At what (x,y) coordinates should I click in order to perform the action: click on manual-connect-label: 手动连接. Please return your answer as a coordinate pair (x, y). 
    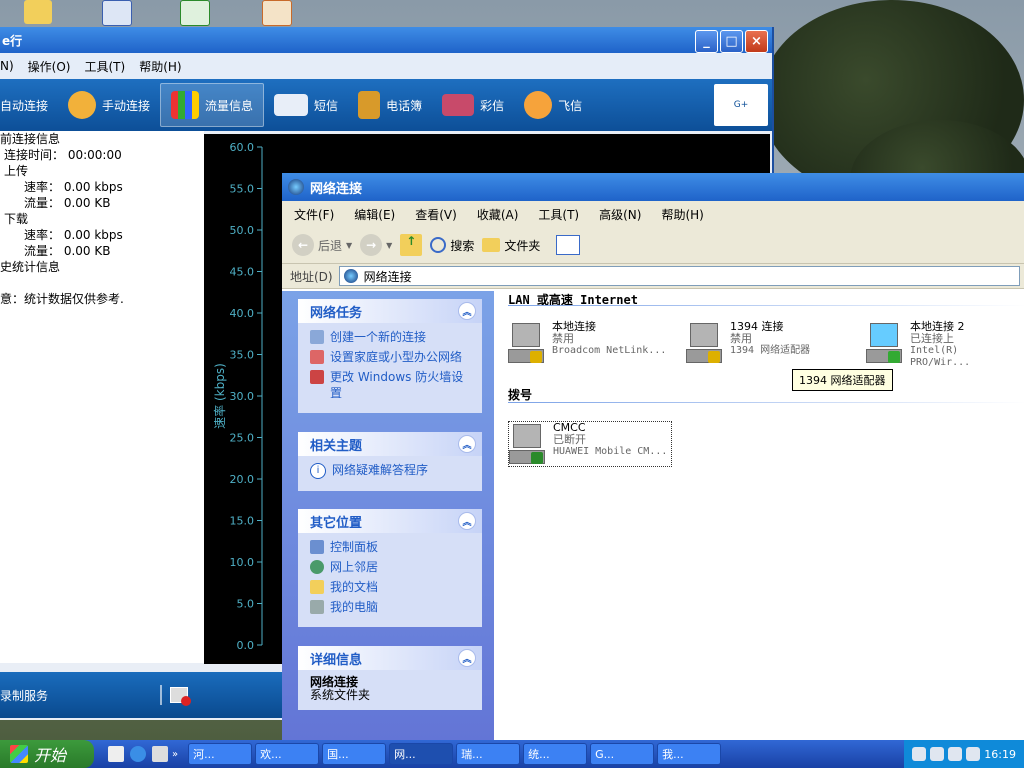
    Looking at the image, I should click on (126, 105).